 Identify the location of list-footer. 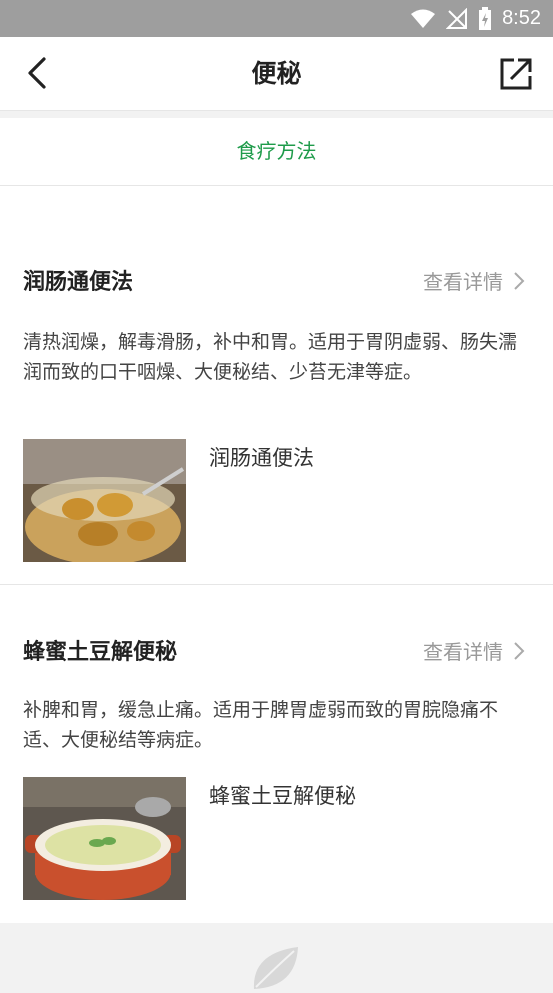
(276, 956).